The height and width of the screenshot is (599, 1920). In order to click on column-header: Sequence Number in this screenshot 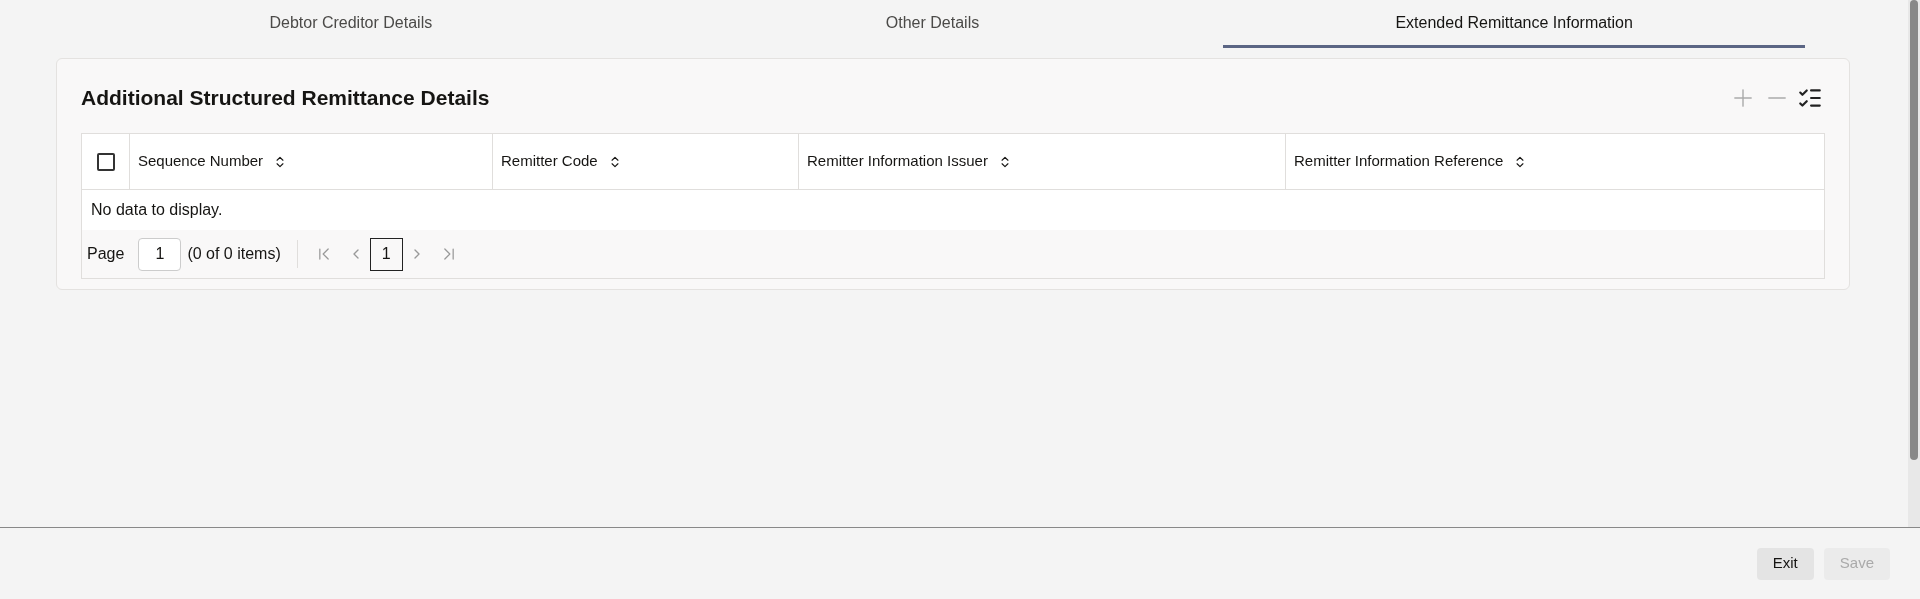, I will do `click(311, 161)`.